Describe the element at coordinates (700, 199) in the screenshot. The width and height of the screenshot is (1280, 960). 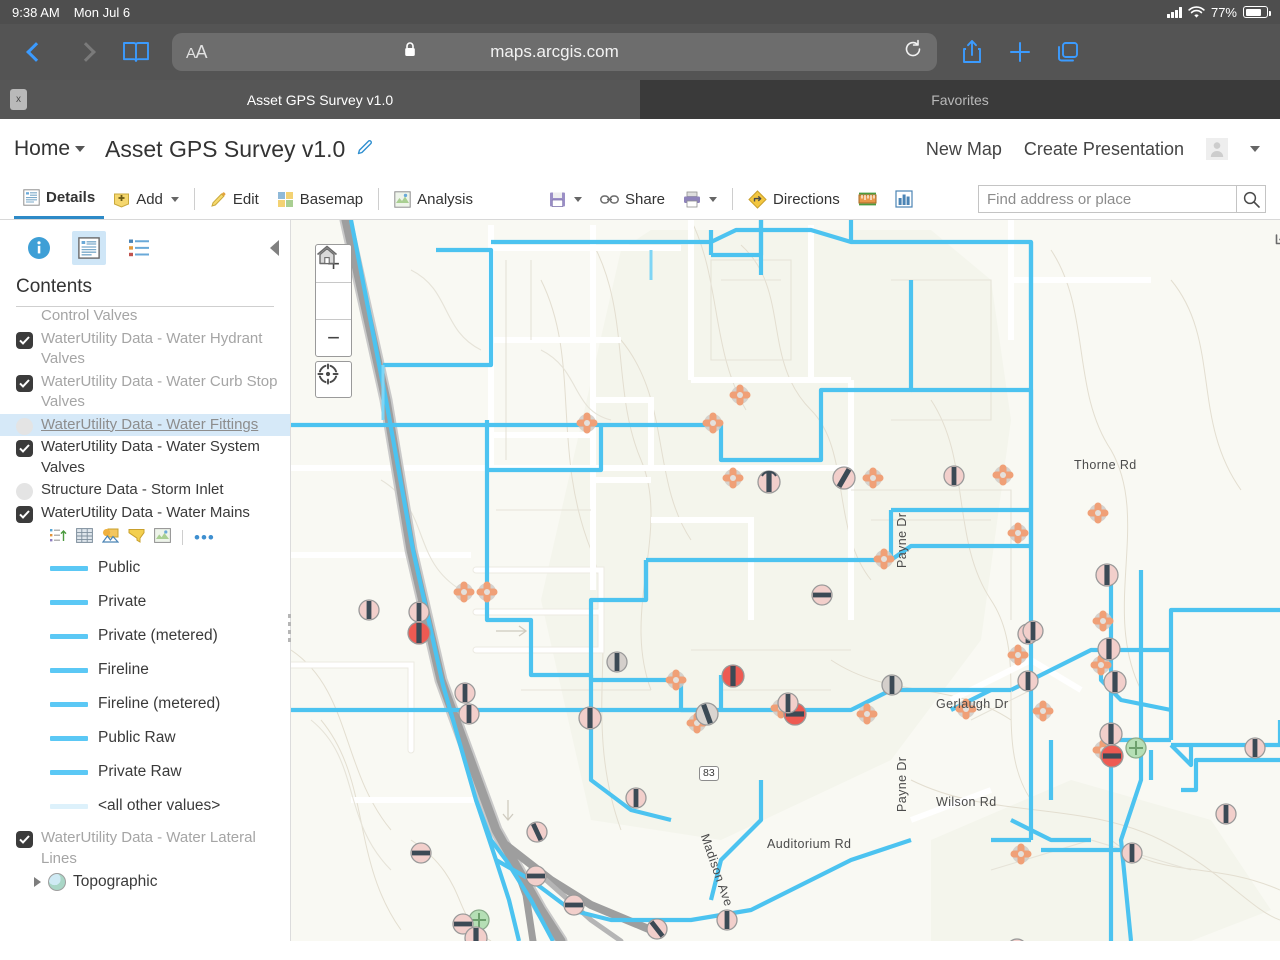
I see `print-button` at that location.